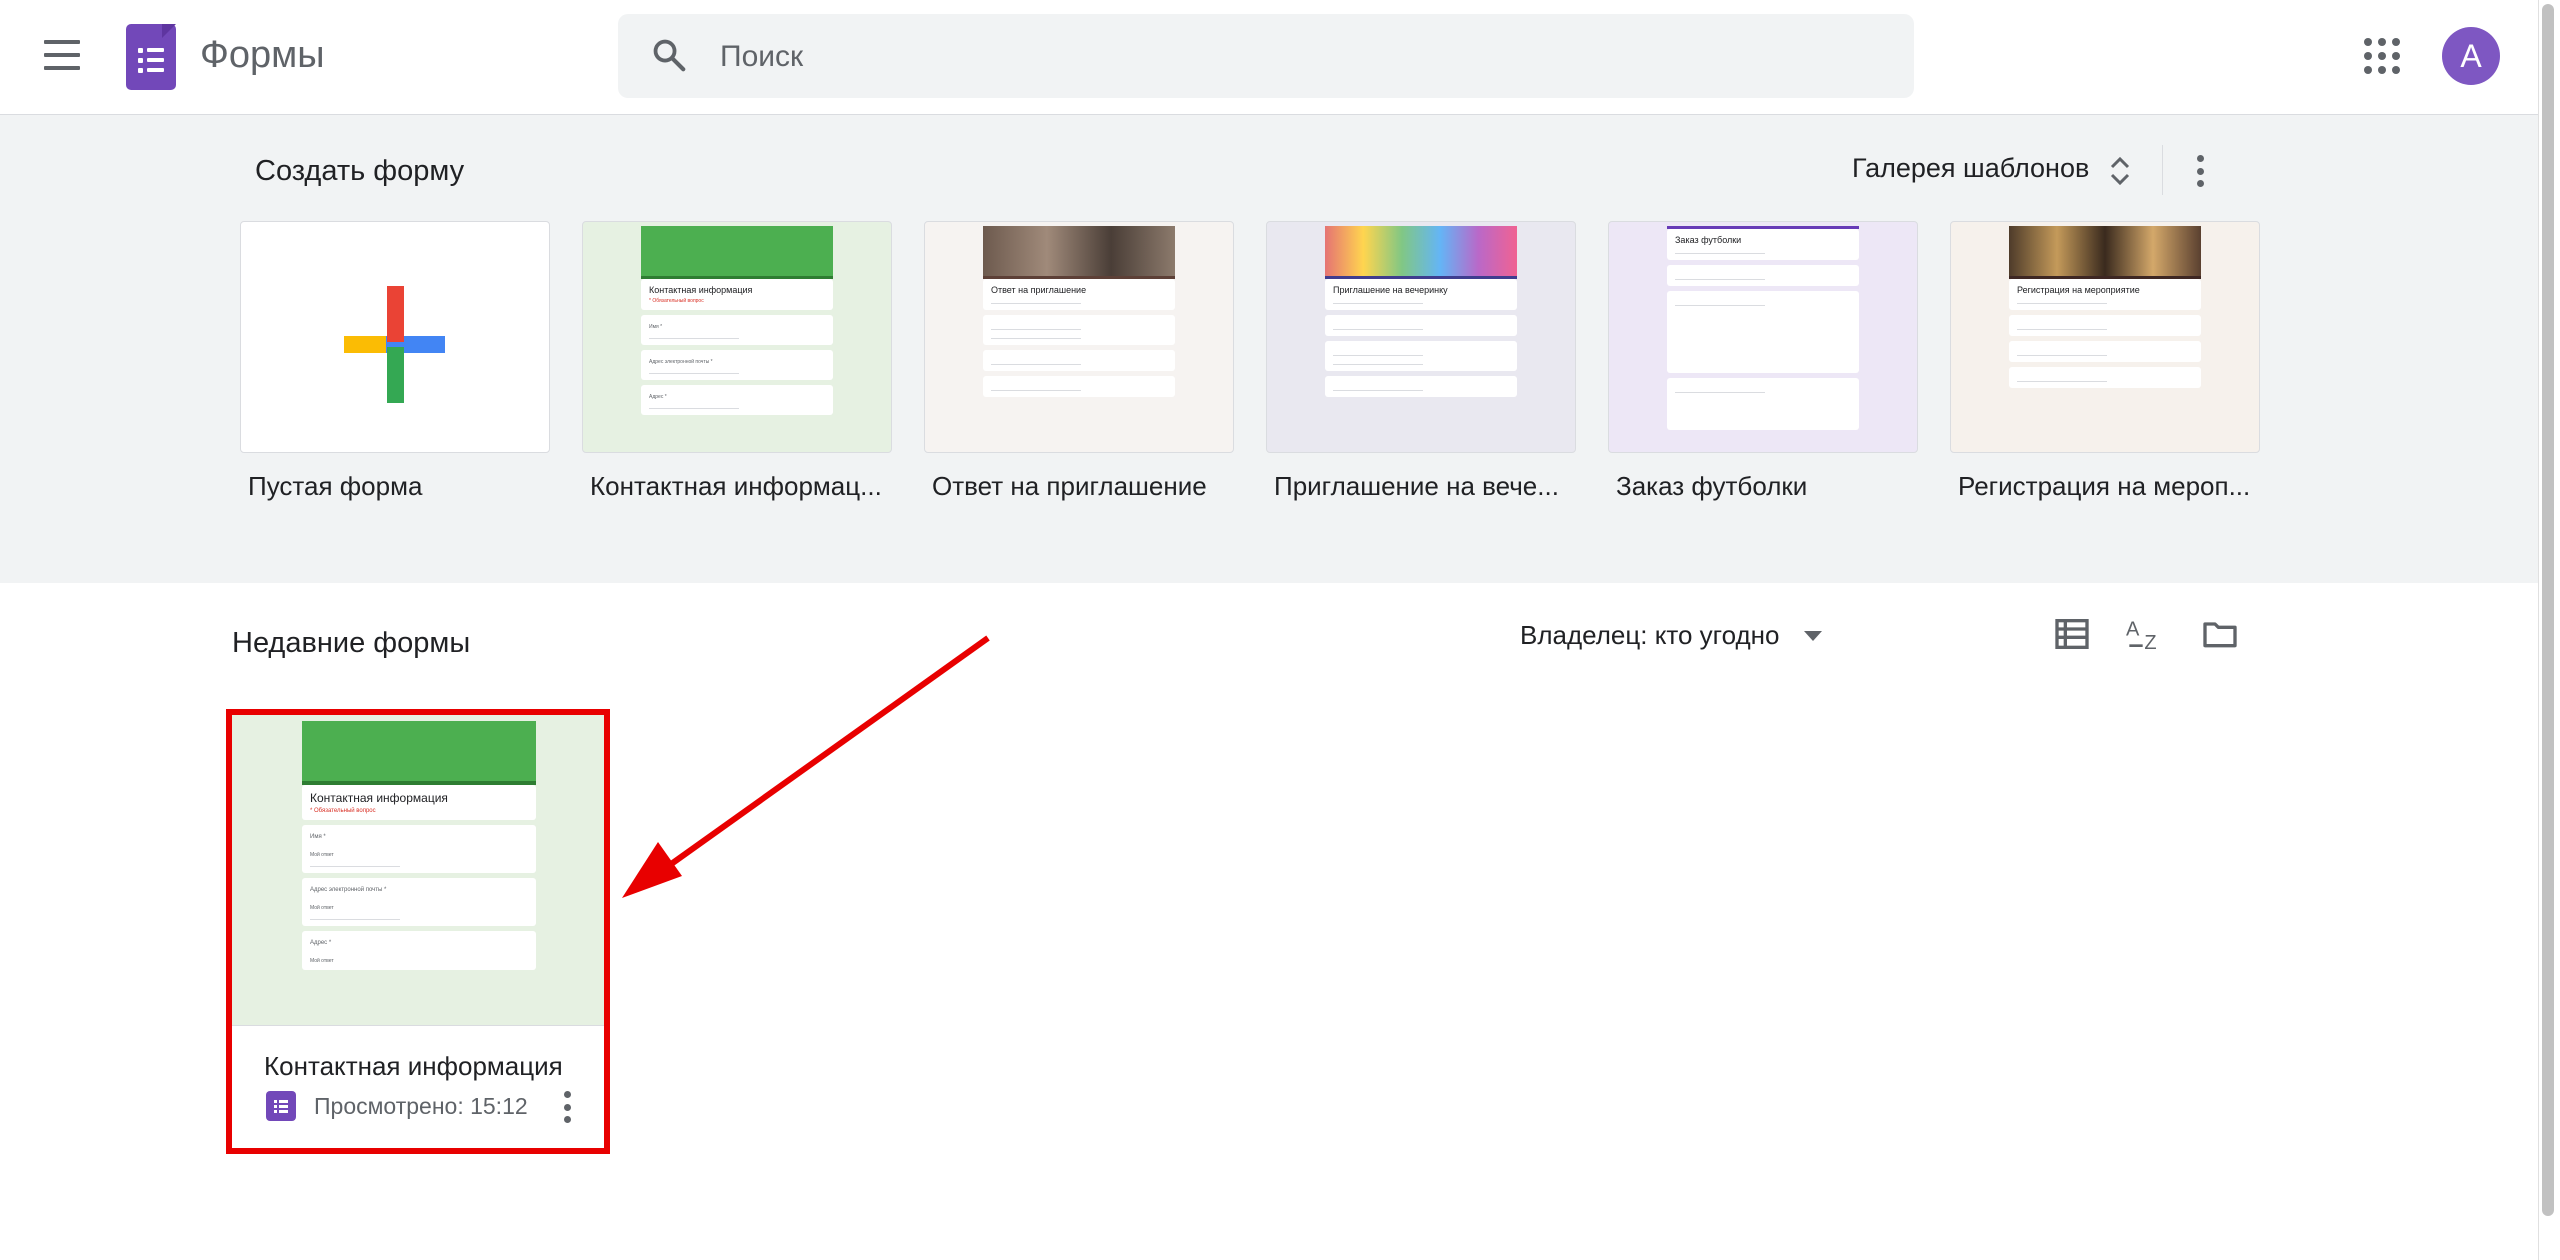 This screenshot has width=2560, height=1260. I want to click on owner-filter: Владелец: кто угодно, so click(1649, 635).